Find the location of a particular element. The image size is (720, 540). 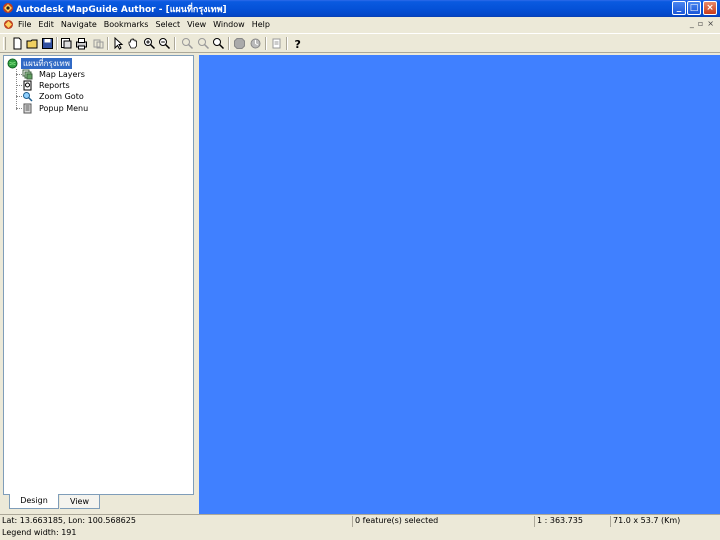

menu-view: View is located at coordinates (196, 24).